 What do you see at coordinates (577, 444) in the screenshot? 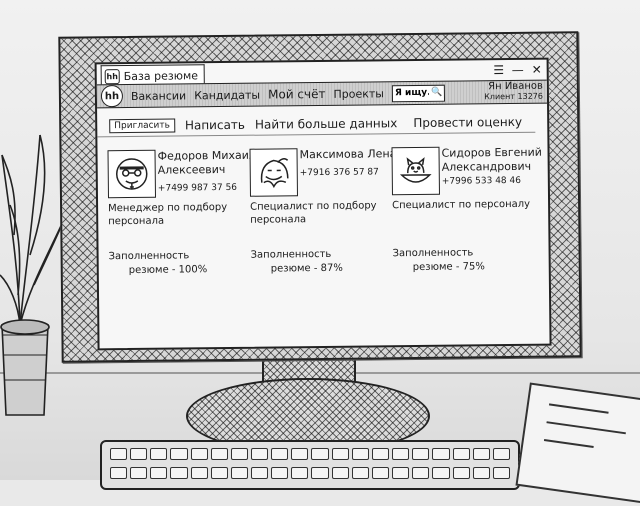
I see `notebook` at bounding box center [577, 444].